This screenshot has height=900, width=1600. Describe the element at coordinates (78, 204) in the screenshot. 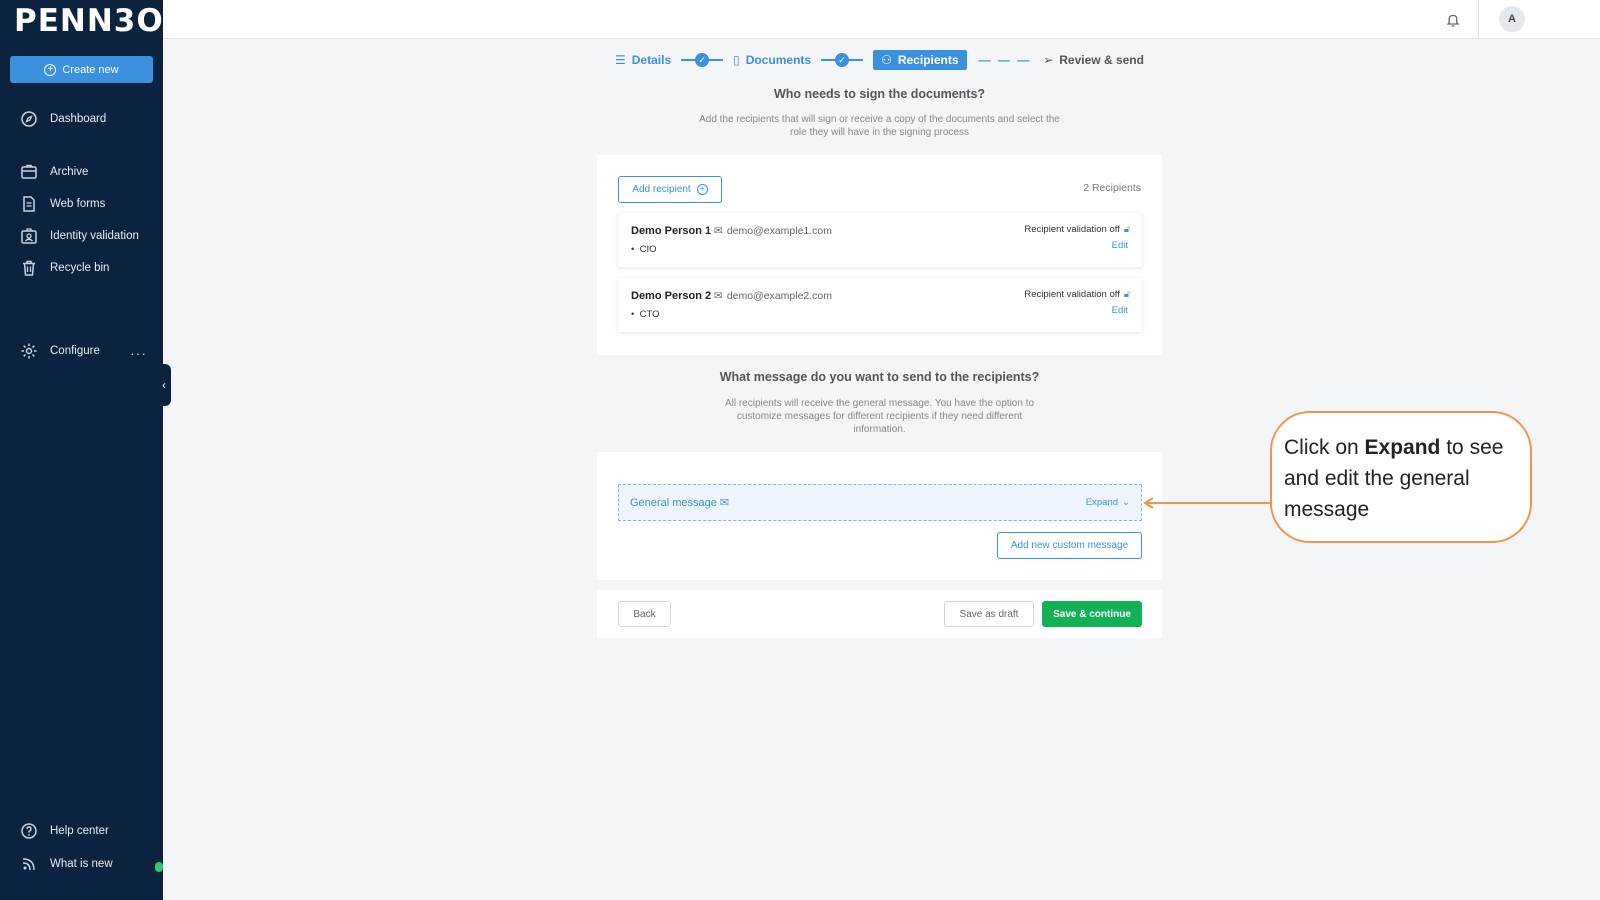

I see `sidebar-item-label: Web forms` at that location.